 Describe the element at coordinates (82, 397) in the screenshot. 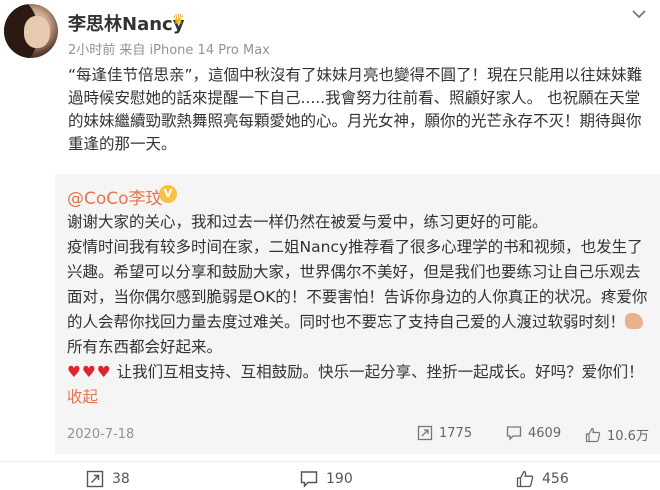

I see `collapse-link: 收起` at that location.